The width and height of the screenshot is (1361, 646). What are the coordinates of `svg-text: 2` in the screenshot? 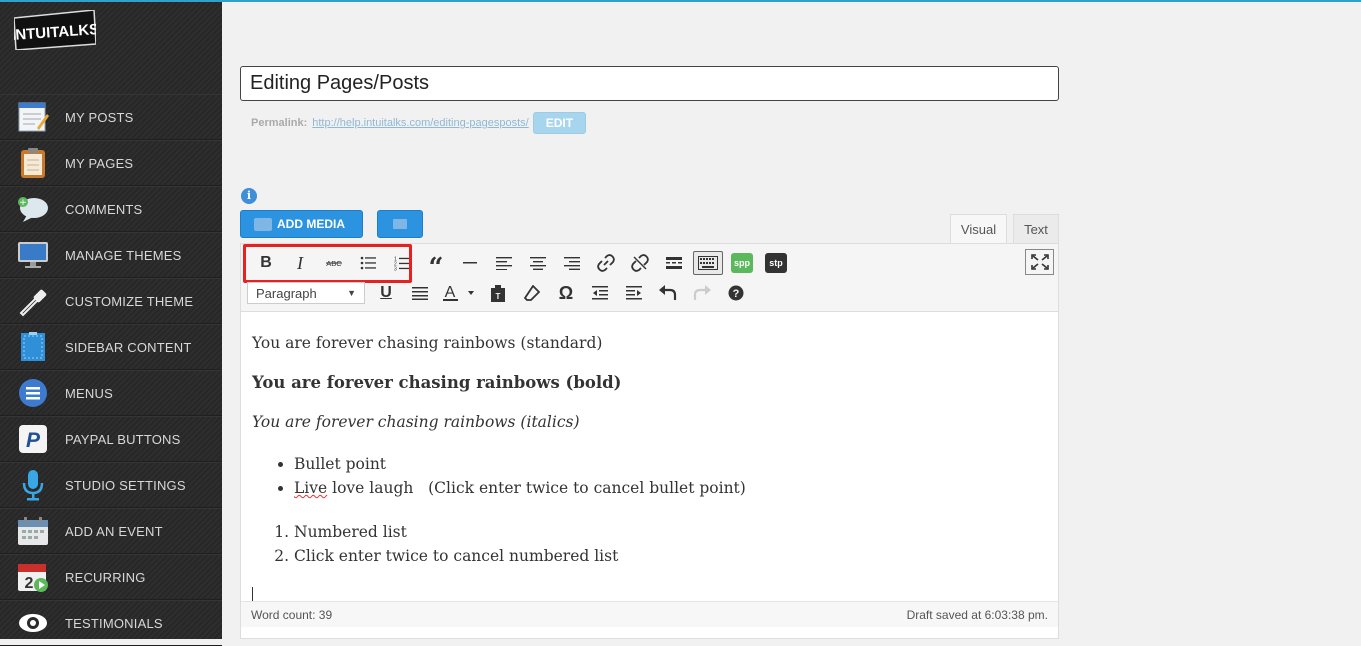 It's located at (29, 583).